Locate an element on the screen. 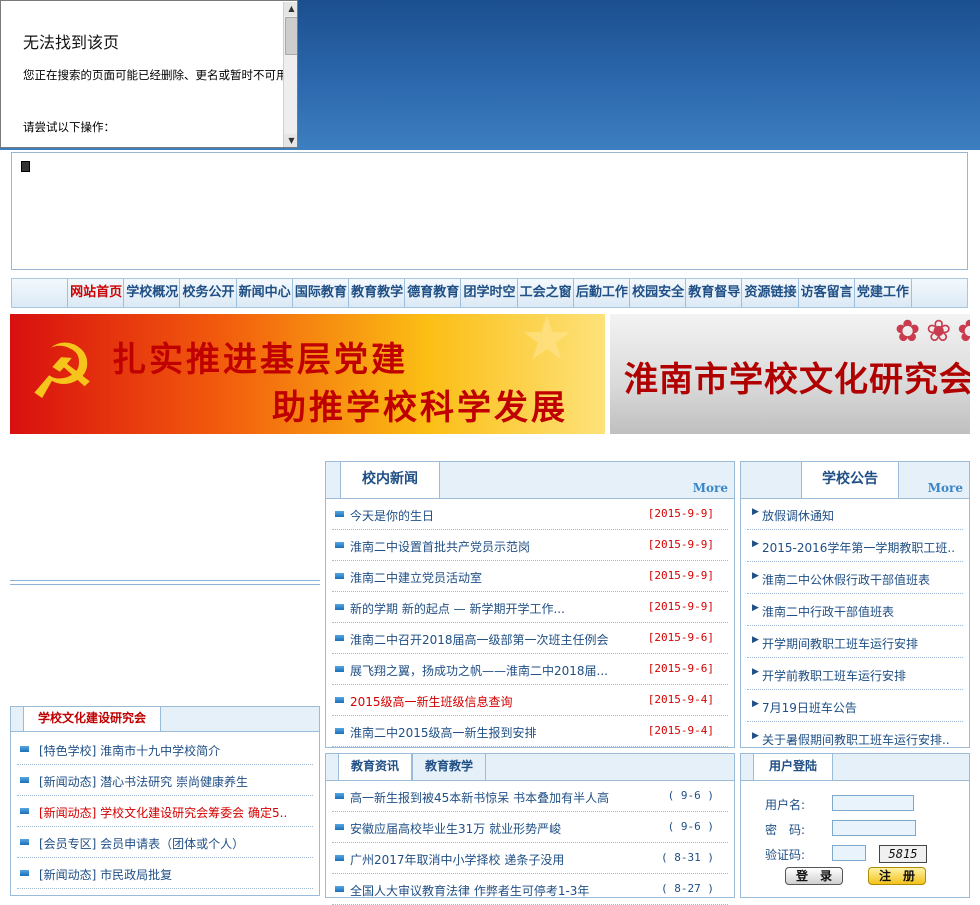  news-row: 淮南二中设置首批共产党员示范岗 [2015-9-9] is located at coordinates (530, 545).